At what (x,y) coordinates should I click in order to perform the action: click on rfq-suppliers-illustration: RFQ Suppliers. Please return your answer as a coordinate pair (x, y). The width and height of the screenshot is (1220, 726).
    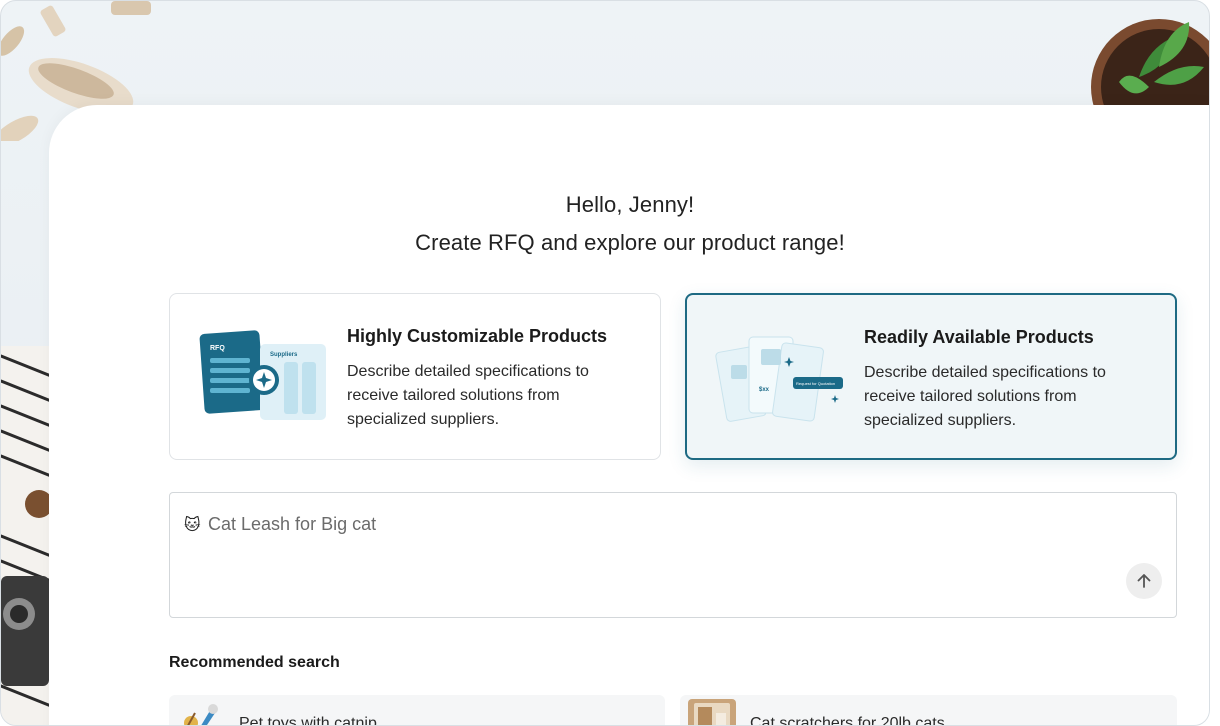
    Looking at the image, I should click on (262, 375).